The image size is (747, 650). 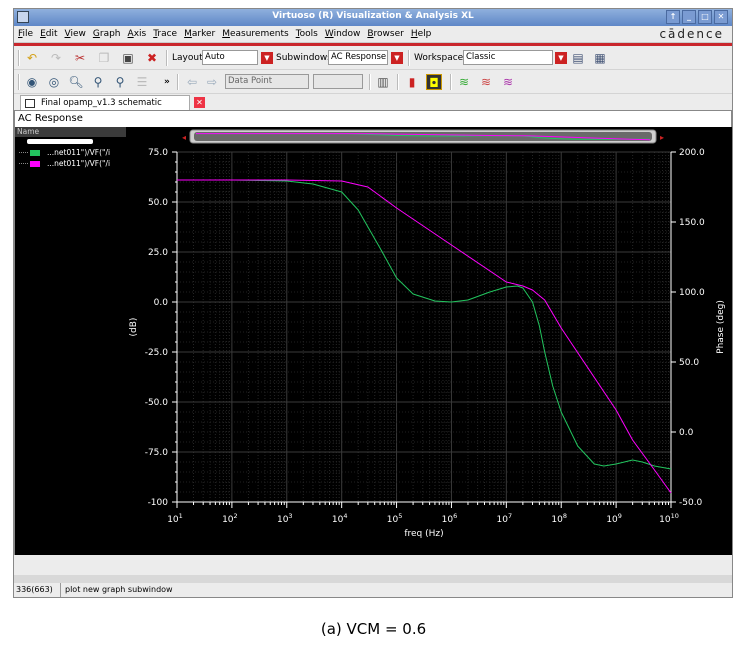 I want to click on menu-trace: Trace, so click(x=165, y=34).